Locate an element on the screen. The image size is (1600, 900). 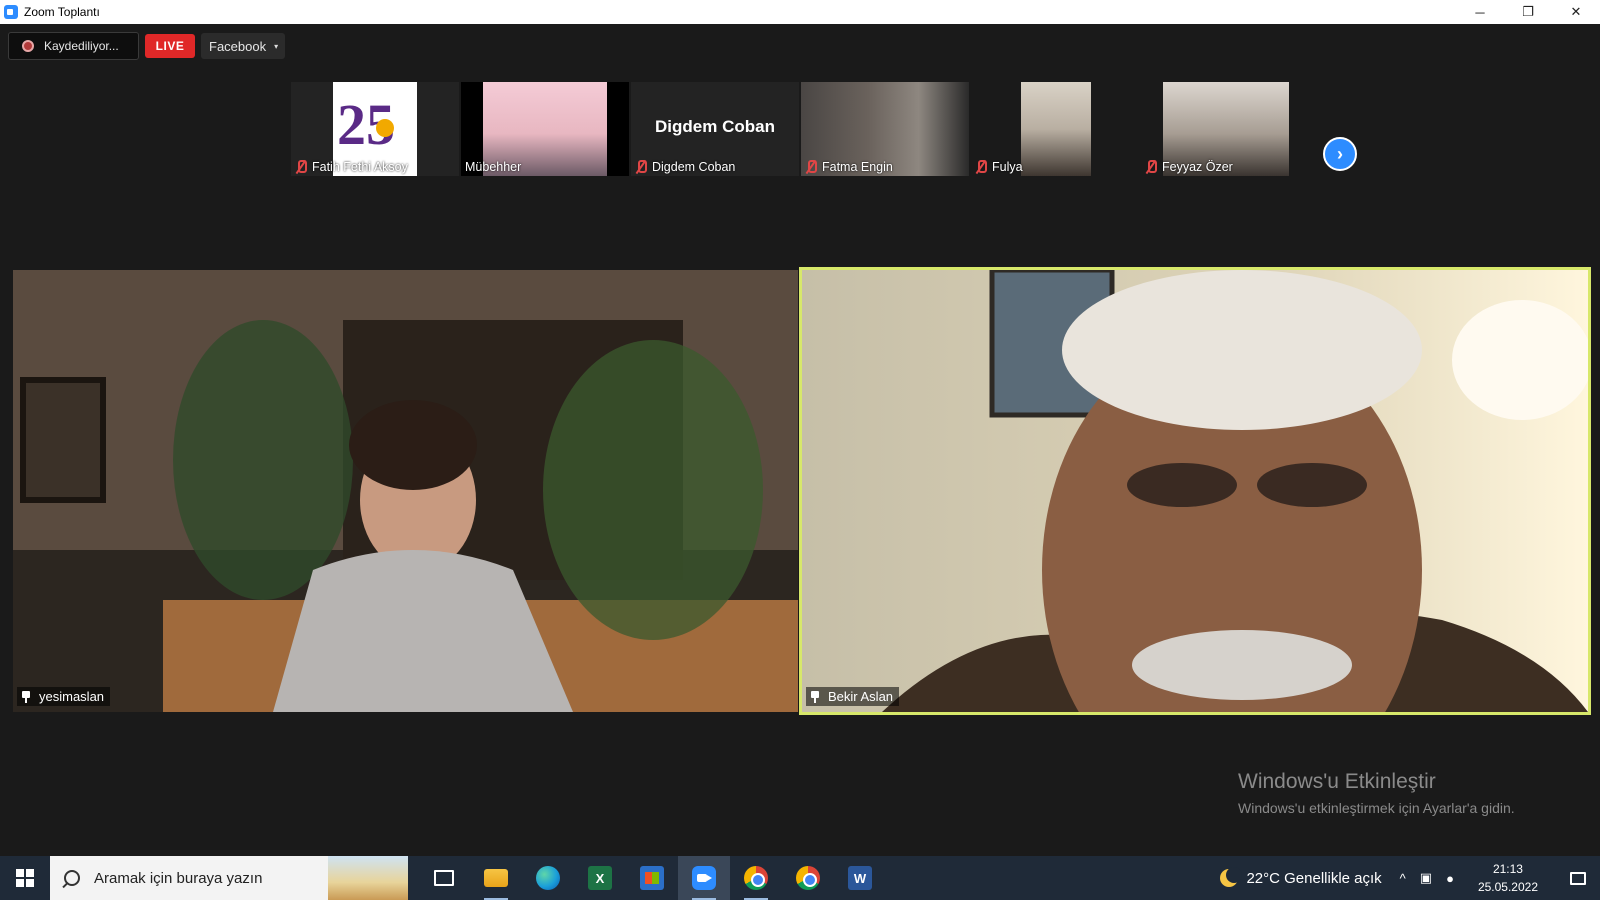
window-title: Zoom Toplantı is located at coordinates (62, 12).